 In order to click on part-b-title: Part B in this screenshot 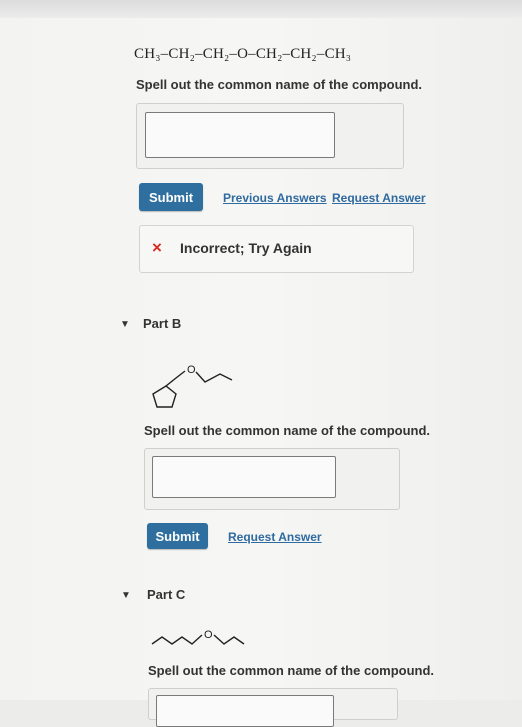, I will do `click(162, 323)`.